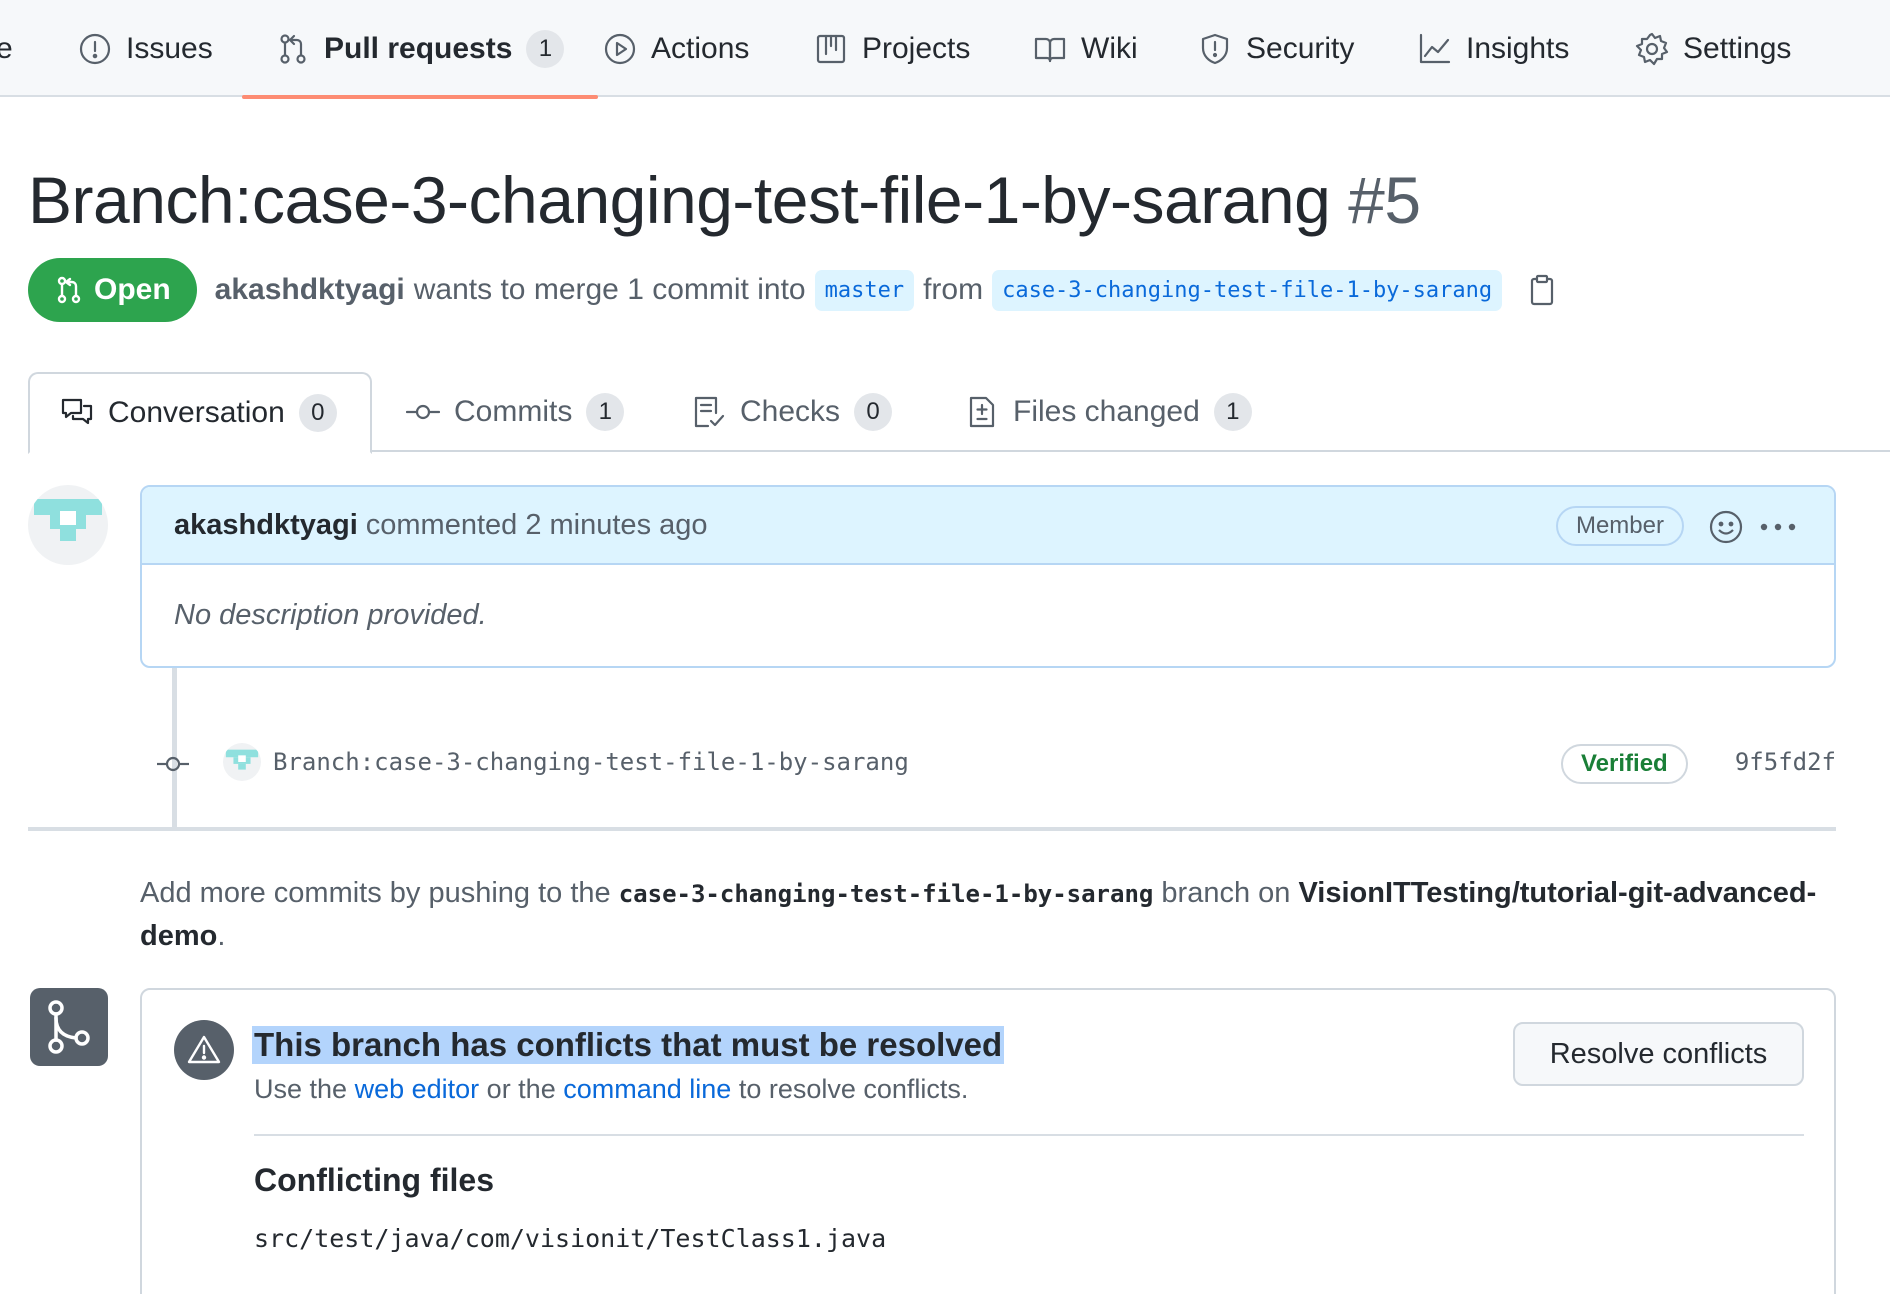 This screenshot has height=1294, width=1890. I want to click on push-hint-suffix: ., so click(221, 936).